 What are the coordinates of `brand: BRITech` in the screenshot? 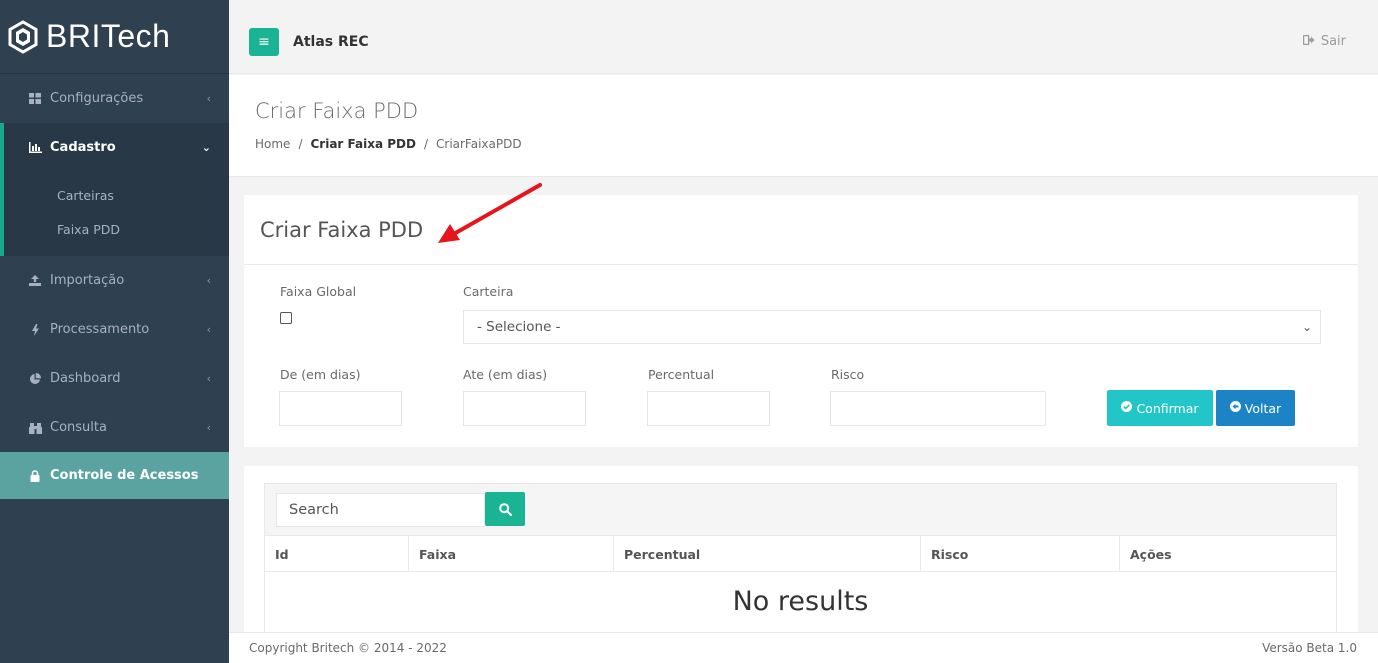 It's located at (114, 37).